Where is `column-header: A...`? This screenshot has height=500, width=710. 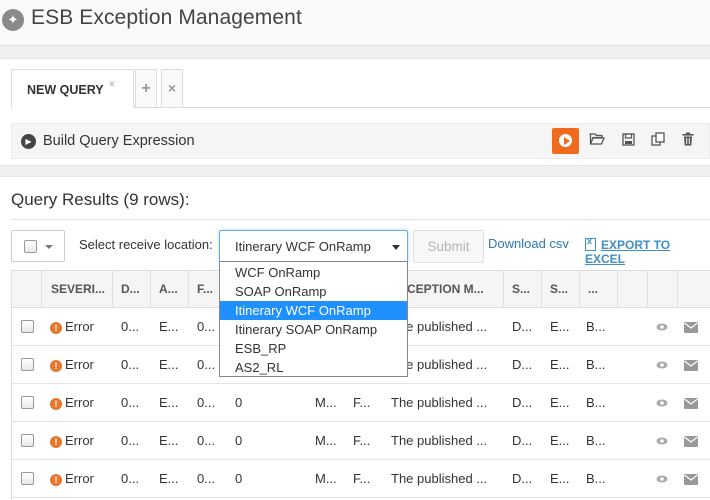
column-header: A... is located at coordinates (170, 289).